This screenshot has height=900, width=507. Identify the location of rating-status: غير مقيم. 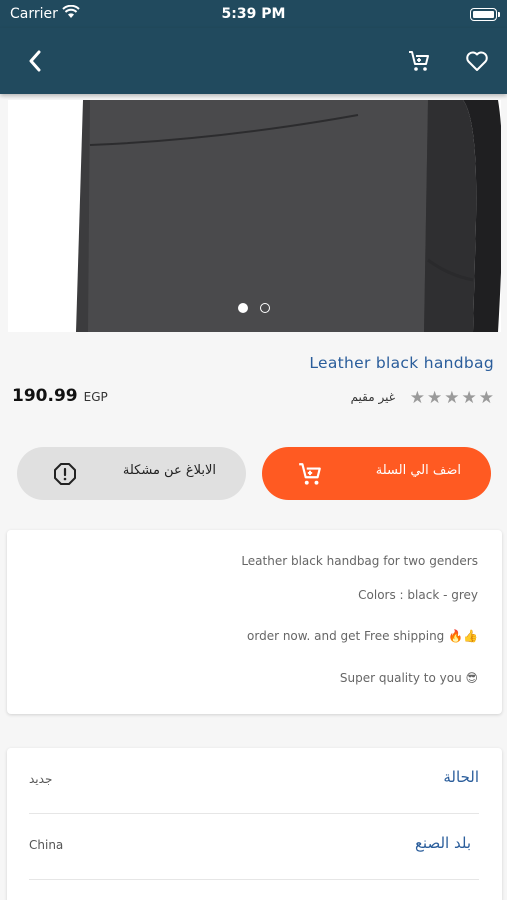
(372, 397).